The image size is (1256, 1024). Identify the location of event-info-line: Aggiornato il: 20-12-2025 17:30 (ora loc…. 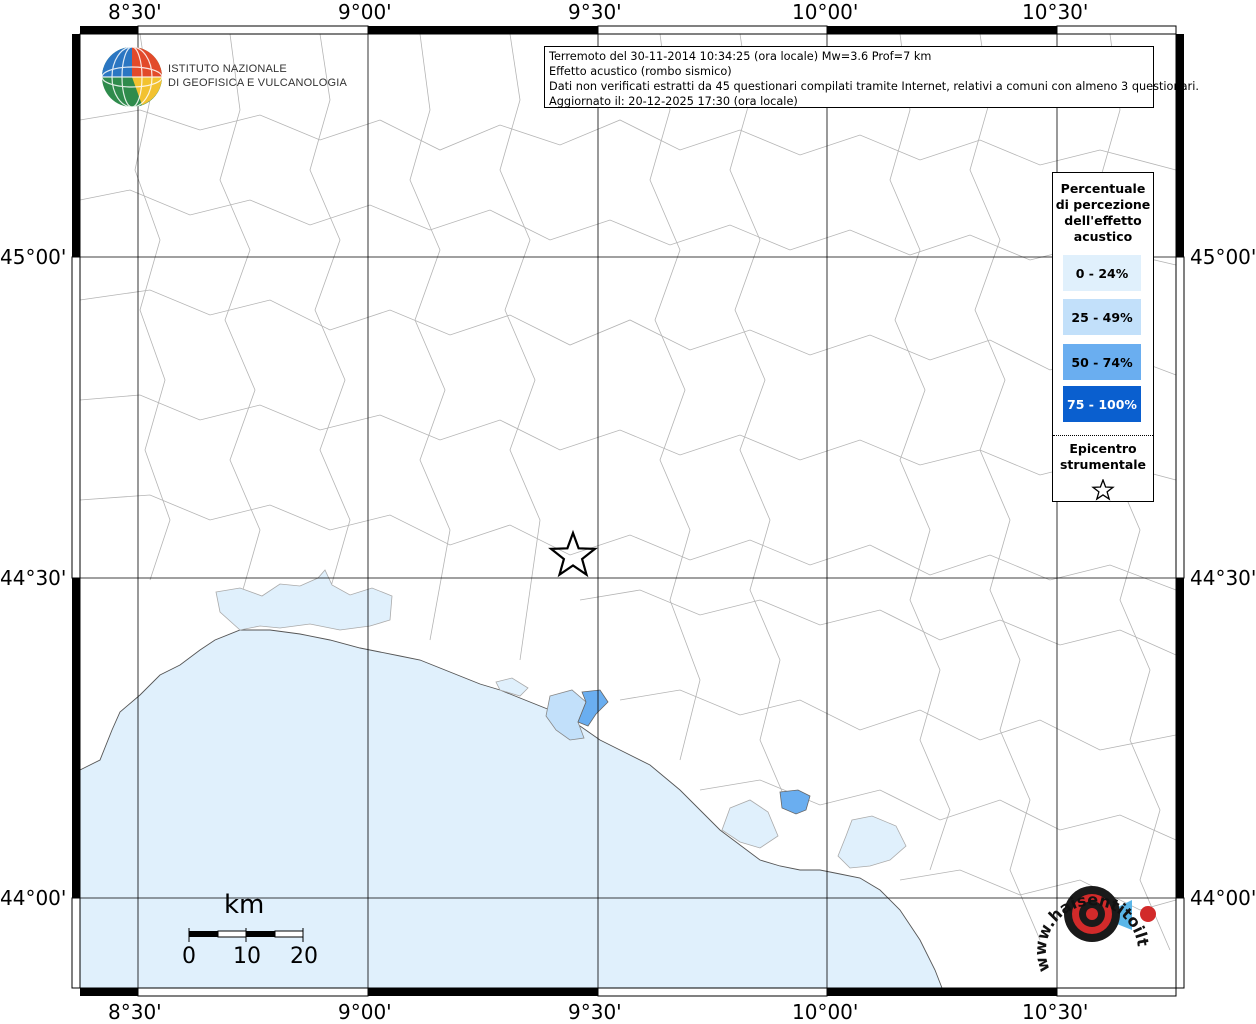
(673, 101).